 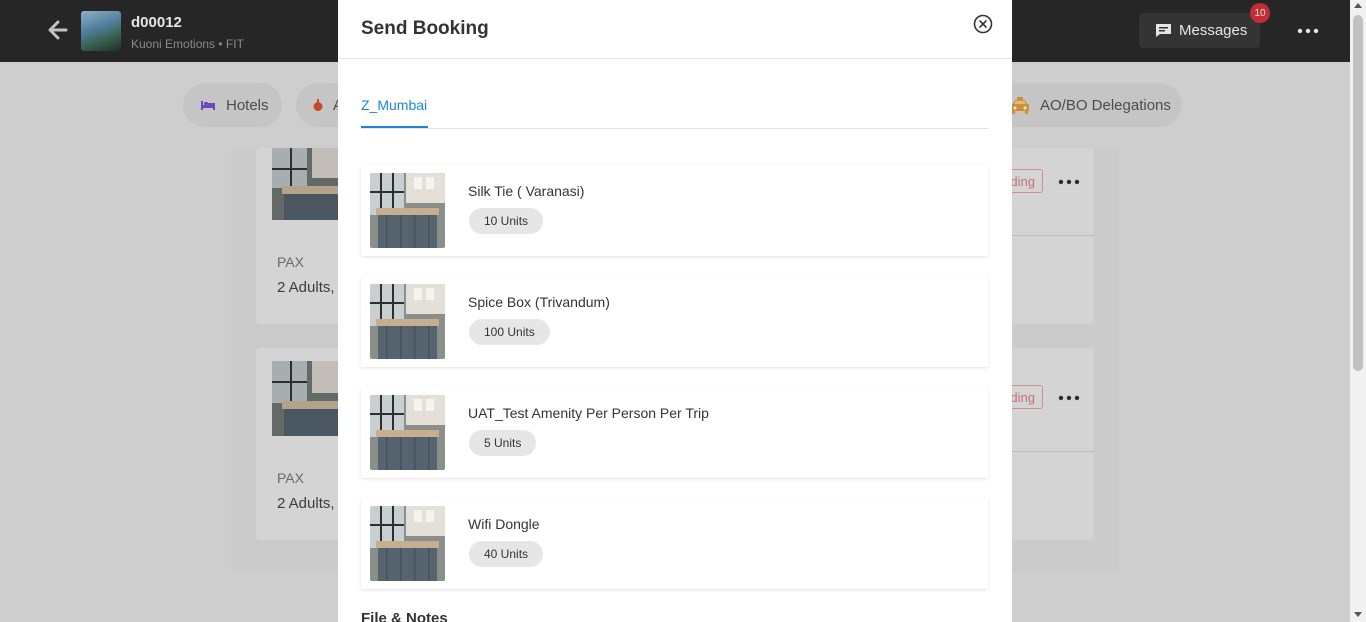 I want to click on amenity-name: Silk Tie ( Varanasi), so click(x=526, y=191).